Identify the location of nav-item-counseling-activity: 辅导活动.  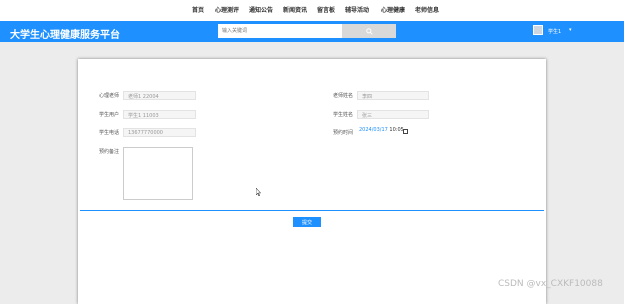
(357, 9).